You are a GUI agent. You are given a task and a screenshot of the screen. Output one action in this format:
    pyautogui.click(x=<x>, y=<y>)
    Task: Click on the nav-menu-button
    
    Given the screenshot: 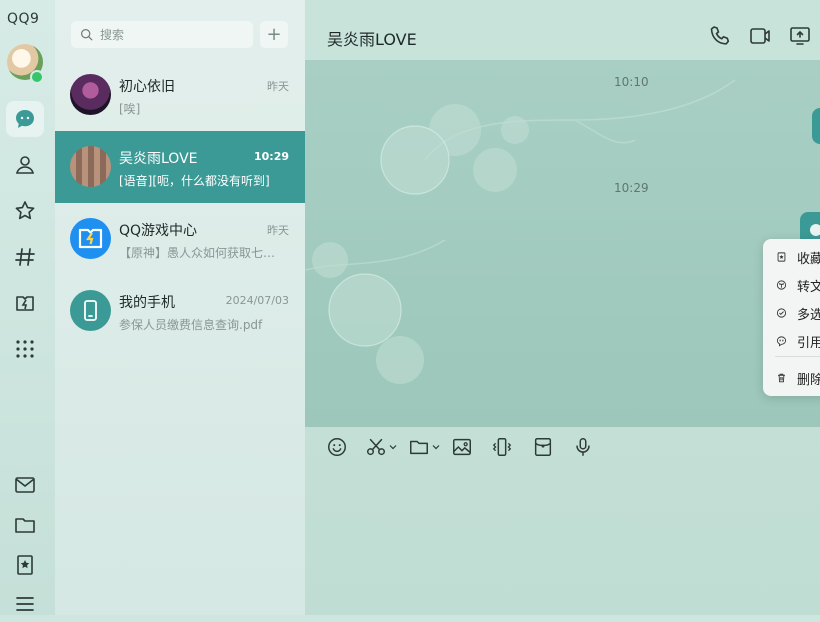 What is the action you would take?
    pyautogui.click(x=25, y=604)
    